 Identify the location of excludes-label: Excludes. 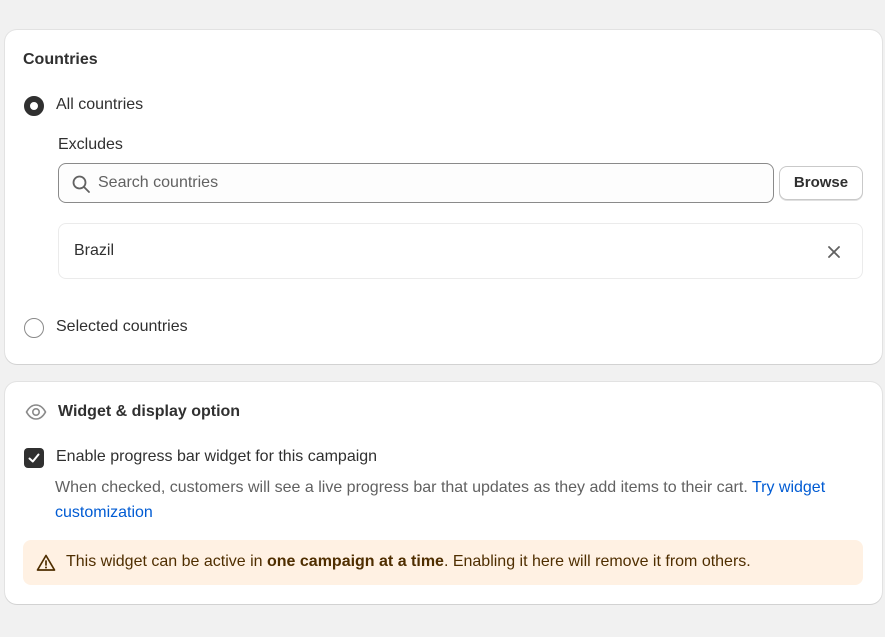
(90, 144).